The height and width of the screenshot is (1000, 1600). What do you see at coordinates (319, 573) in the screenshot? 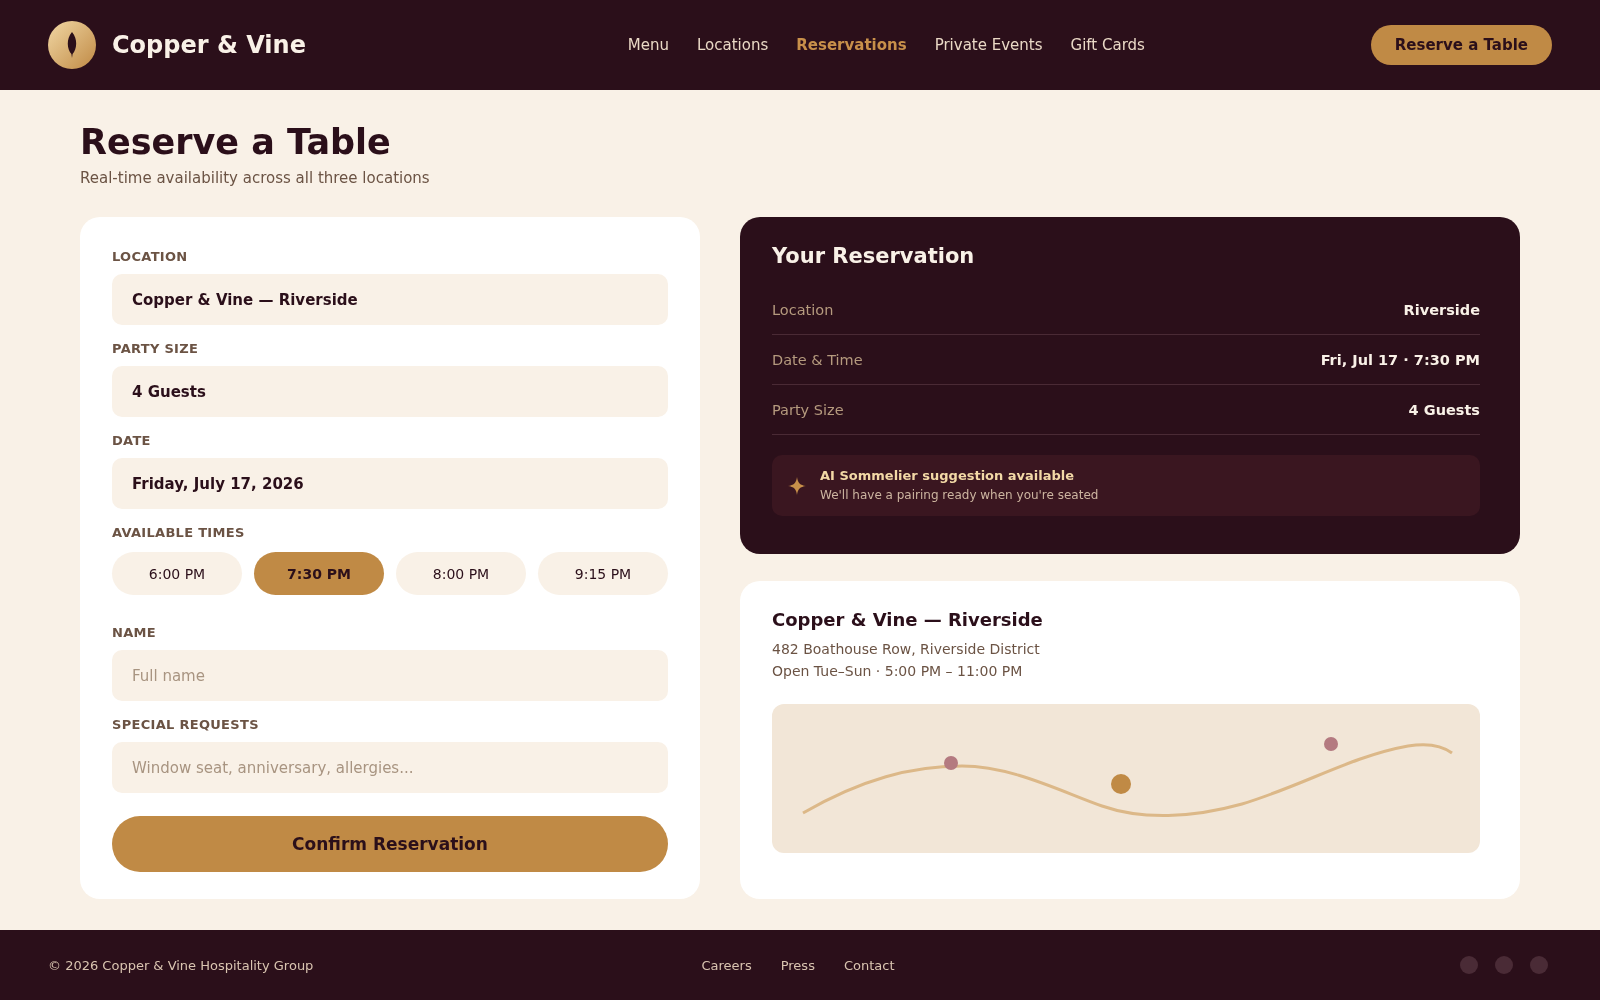
I see `time-slot-button: 7:30 PM` at bounding box center [319, 573].